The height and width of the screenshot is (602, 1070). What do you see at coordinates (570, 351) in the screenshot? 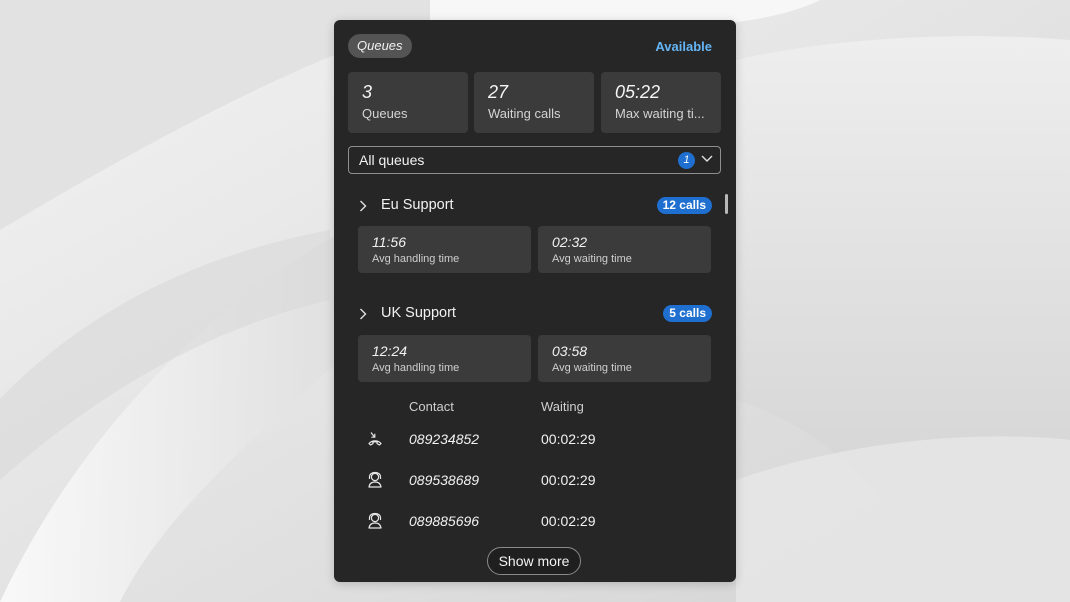
I see `metric-value: 03:58` at bounding box center [570, 351].